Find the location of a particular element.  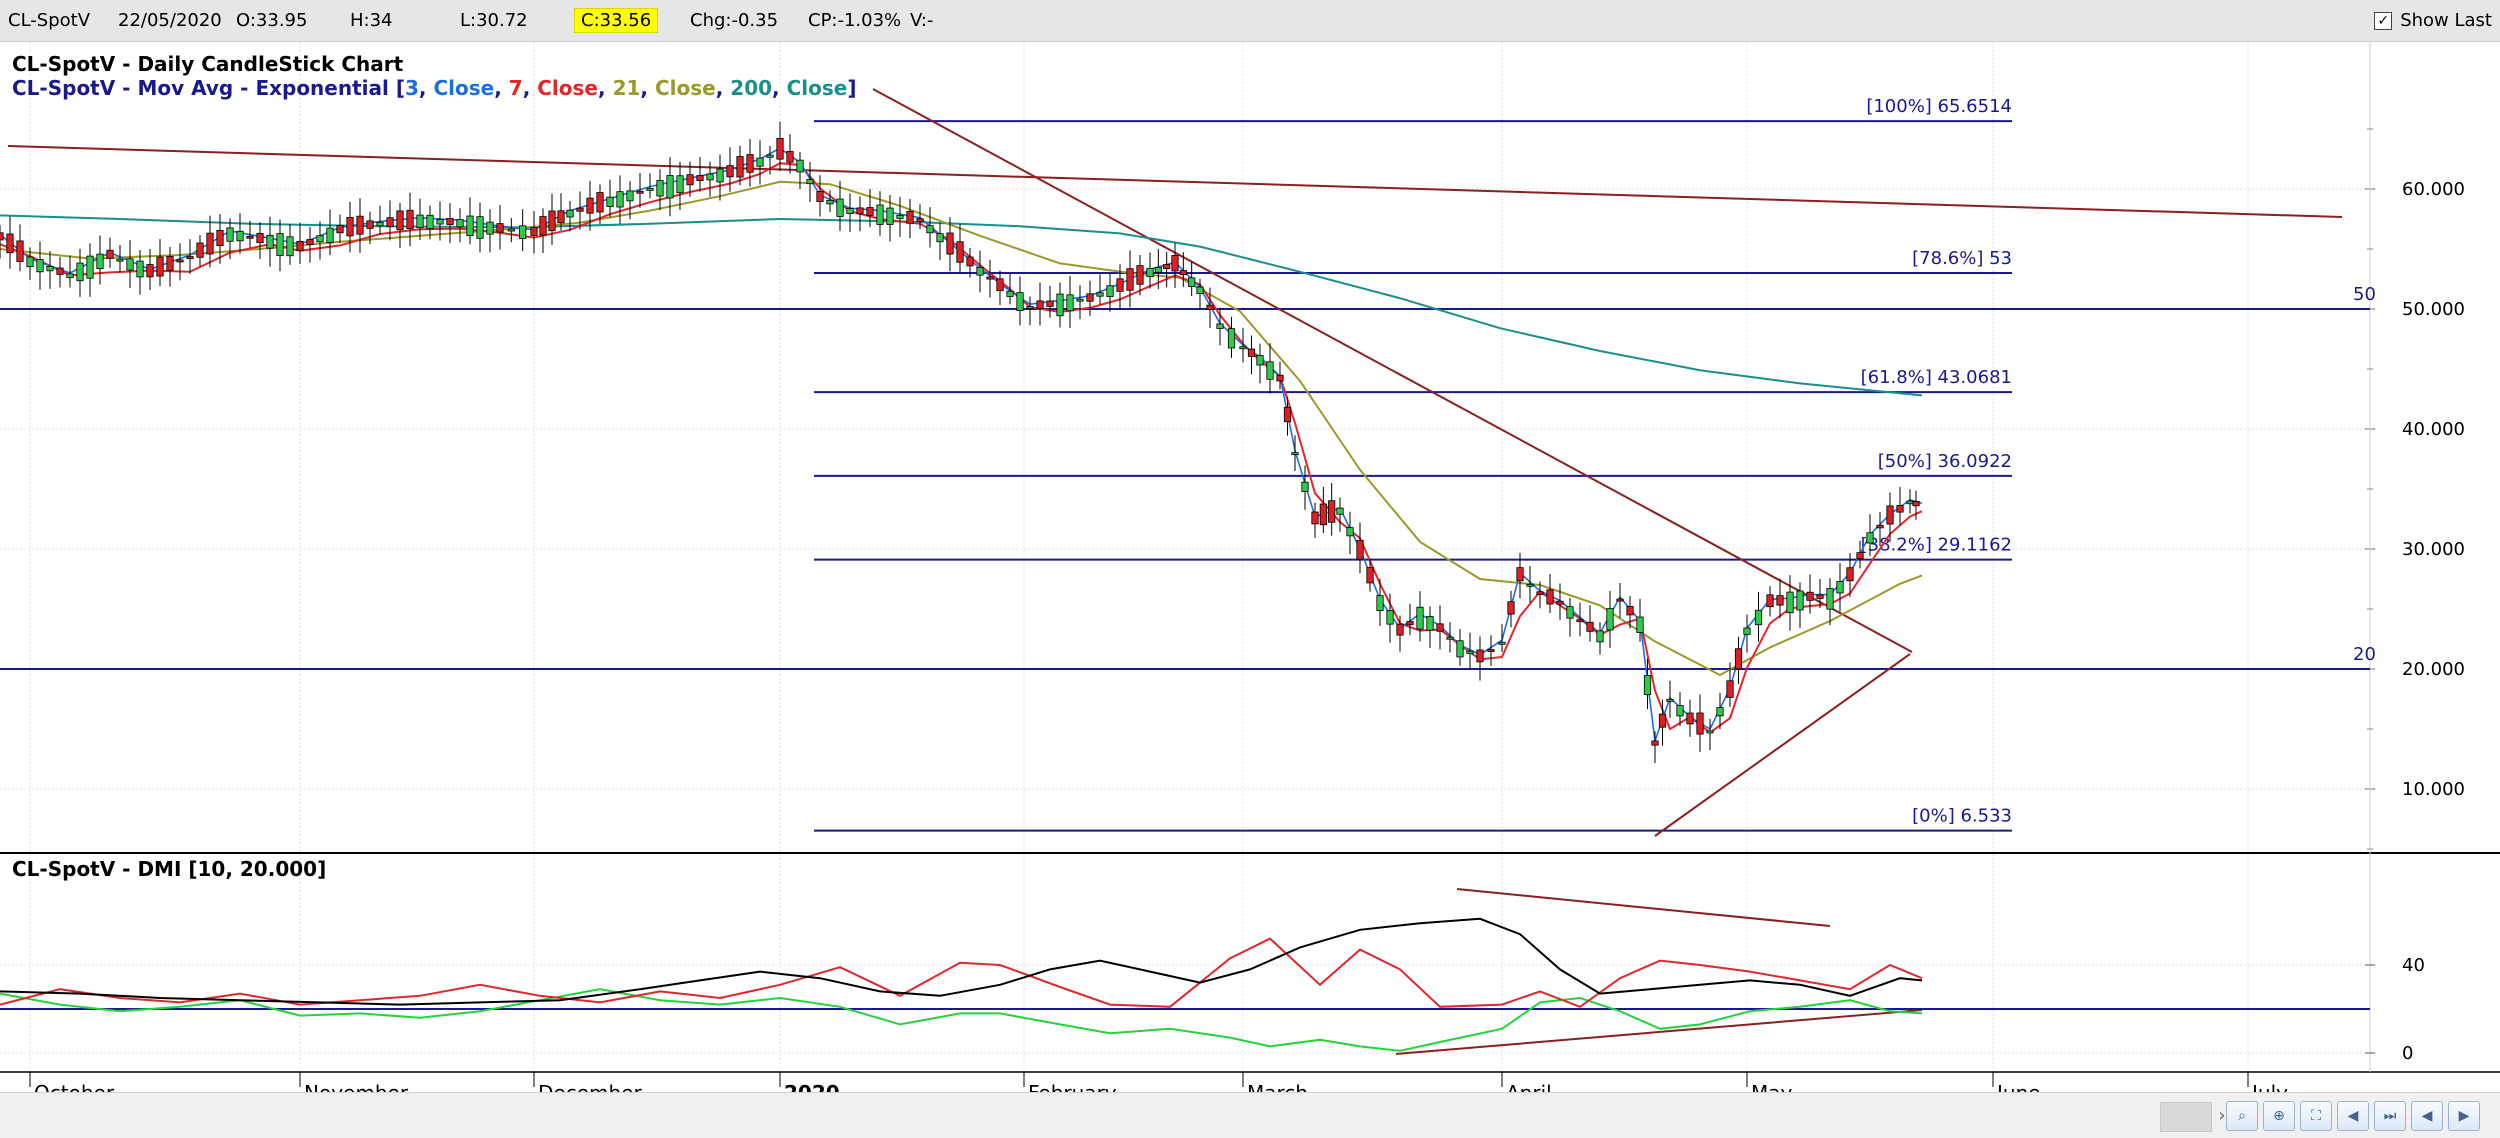

open-label: O:33.95 is located at coordinates (272, 20).